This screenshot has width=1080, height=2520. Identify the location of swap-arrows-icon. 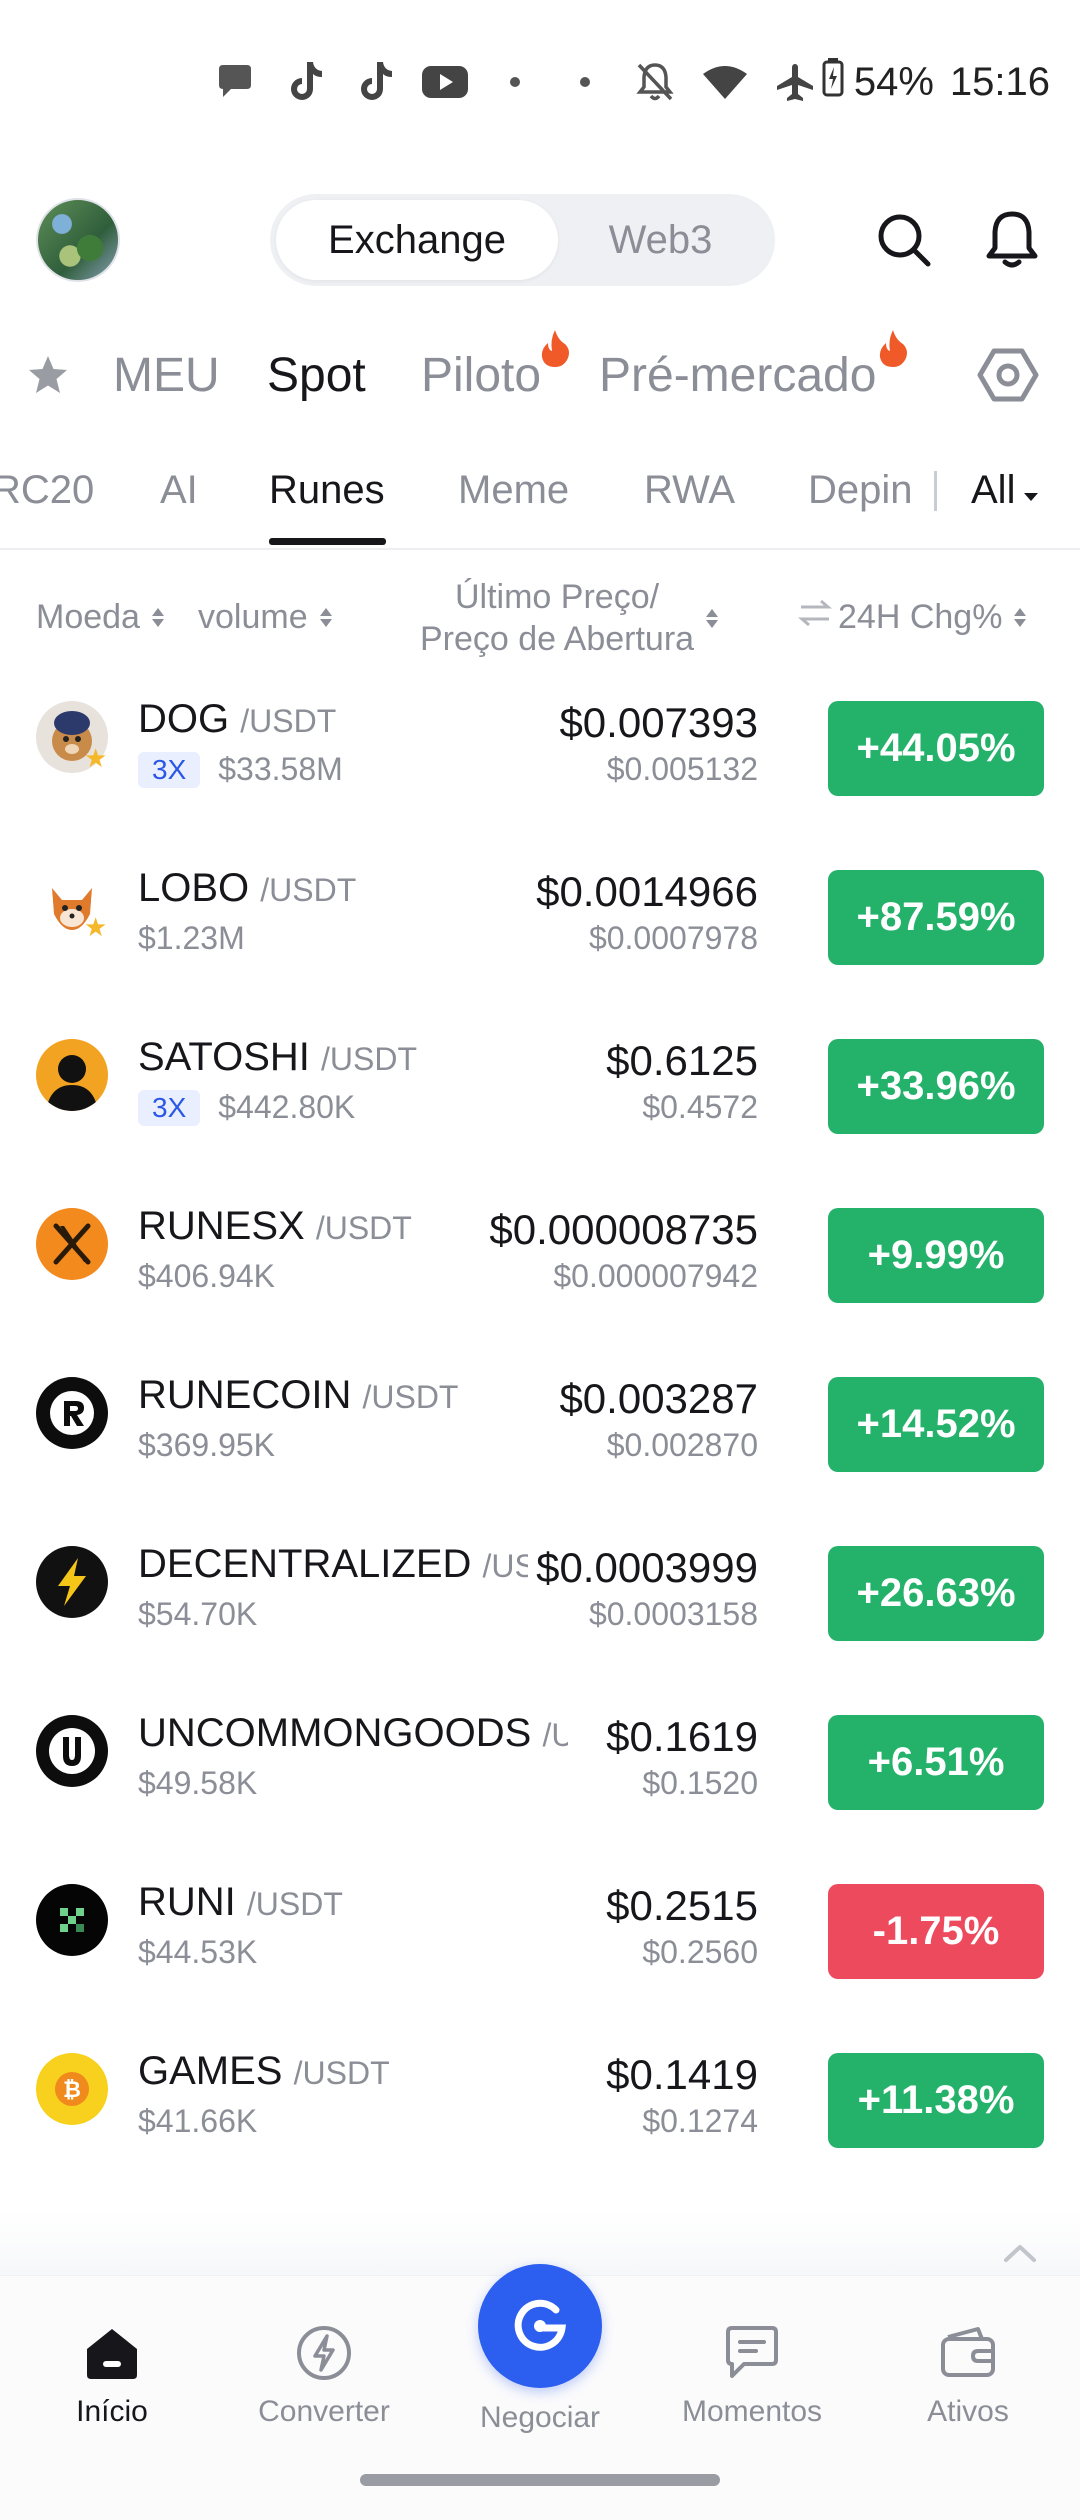
(815, 617).